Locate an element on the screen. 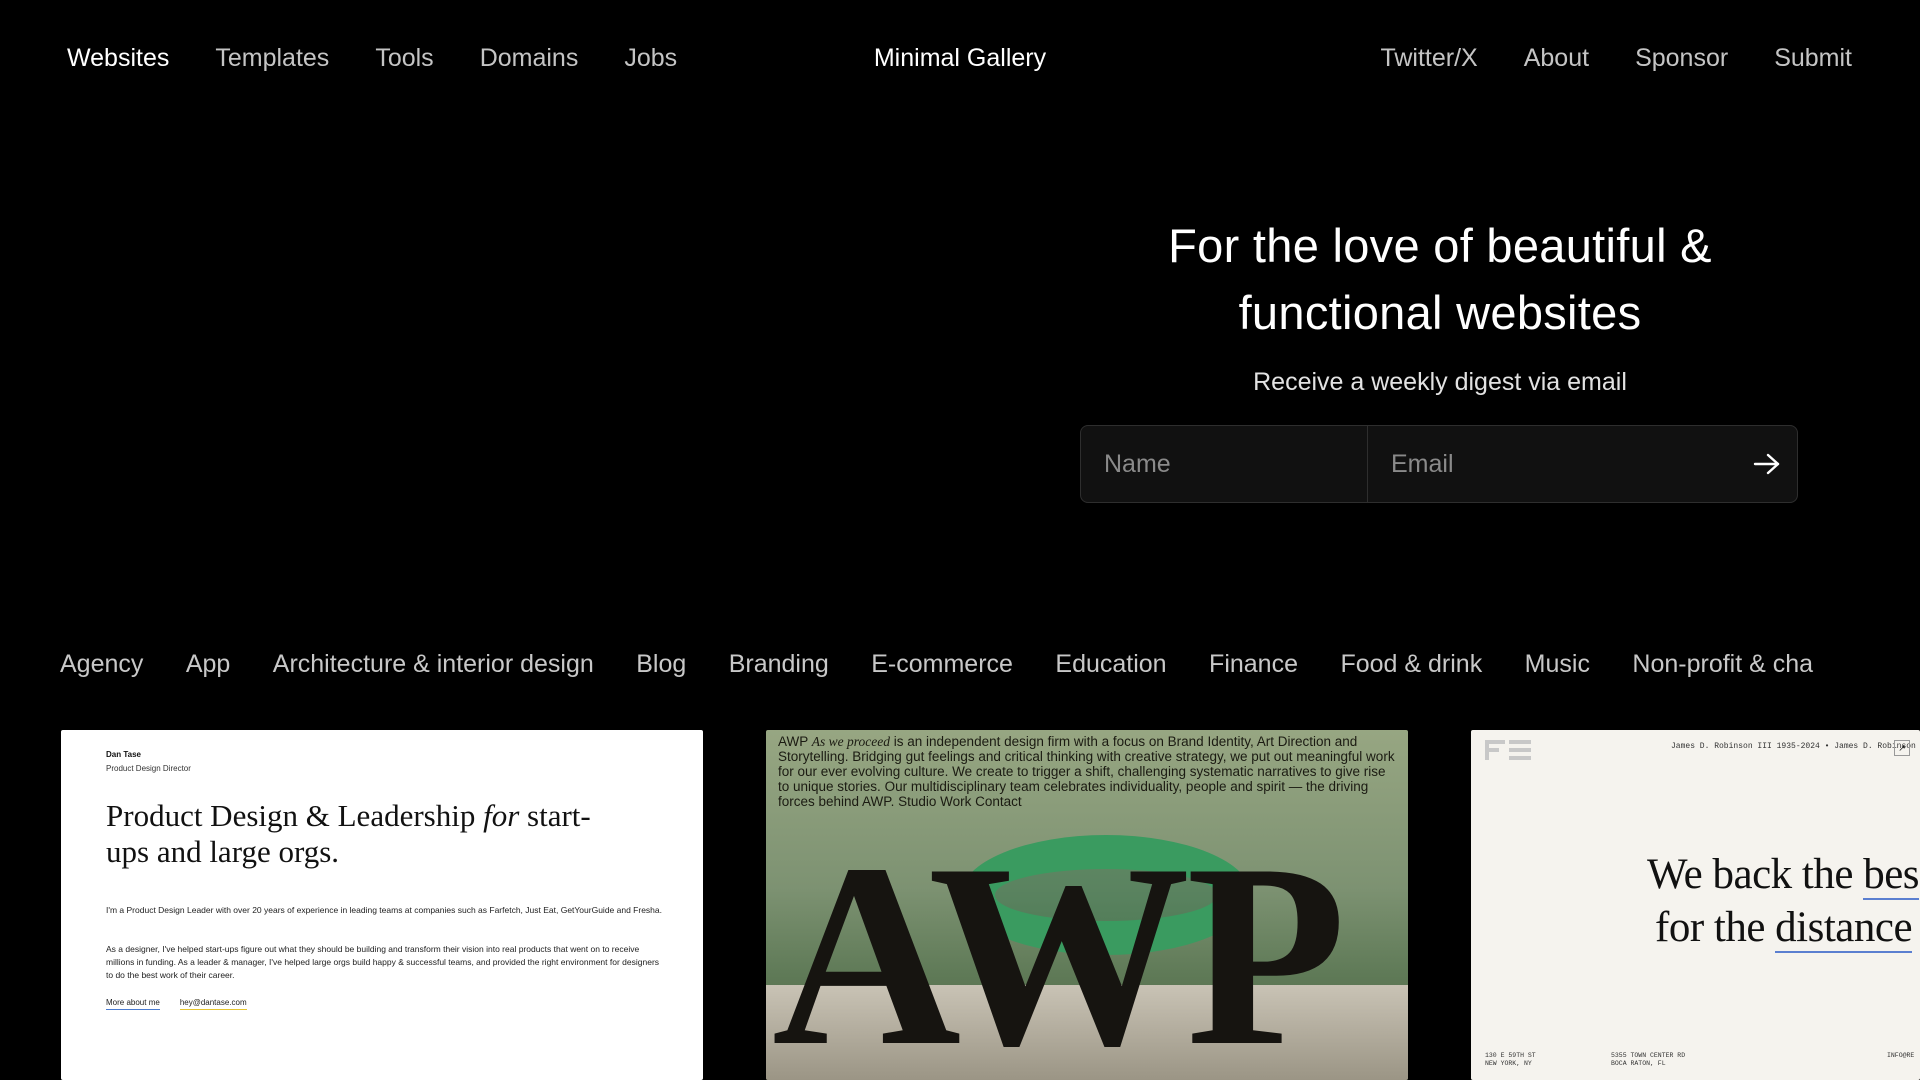 The image size is (1920, 1080). category-branding: Branding is located at coordinates (779, 664).